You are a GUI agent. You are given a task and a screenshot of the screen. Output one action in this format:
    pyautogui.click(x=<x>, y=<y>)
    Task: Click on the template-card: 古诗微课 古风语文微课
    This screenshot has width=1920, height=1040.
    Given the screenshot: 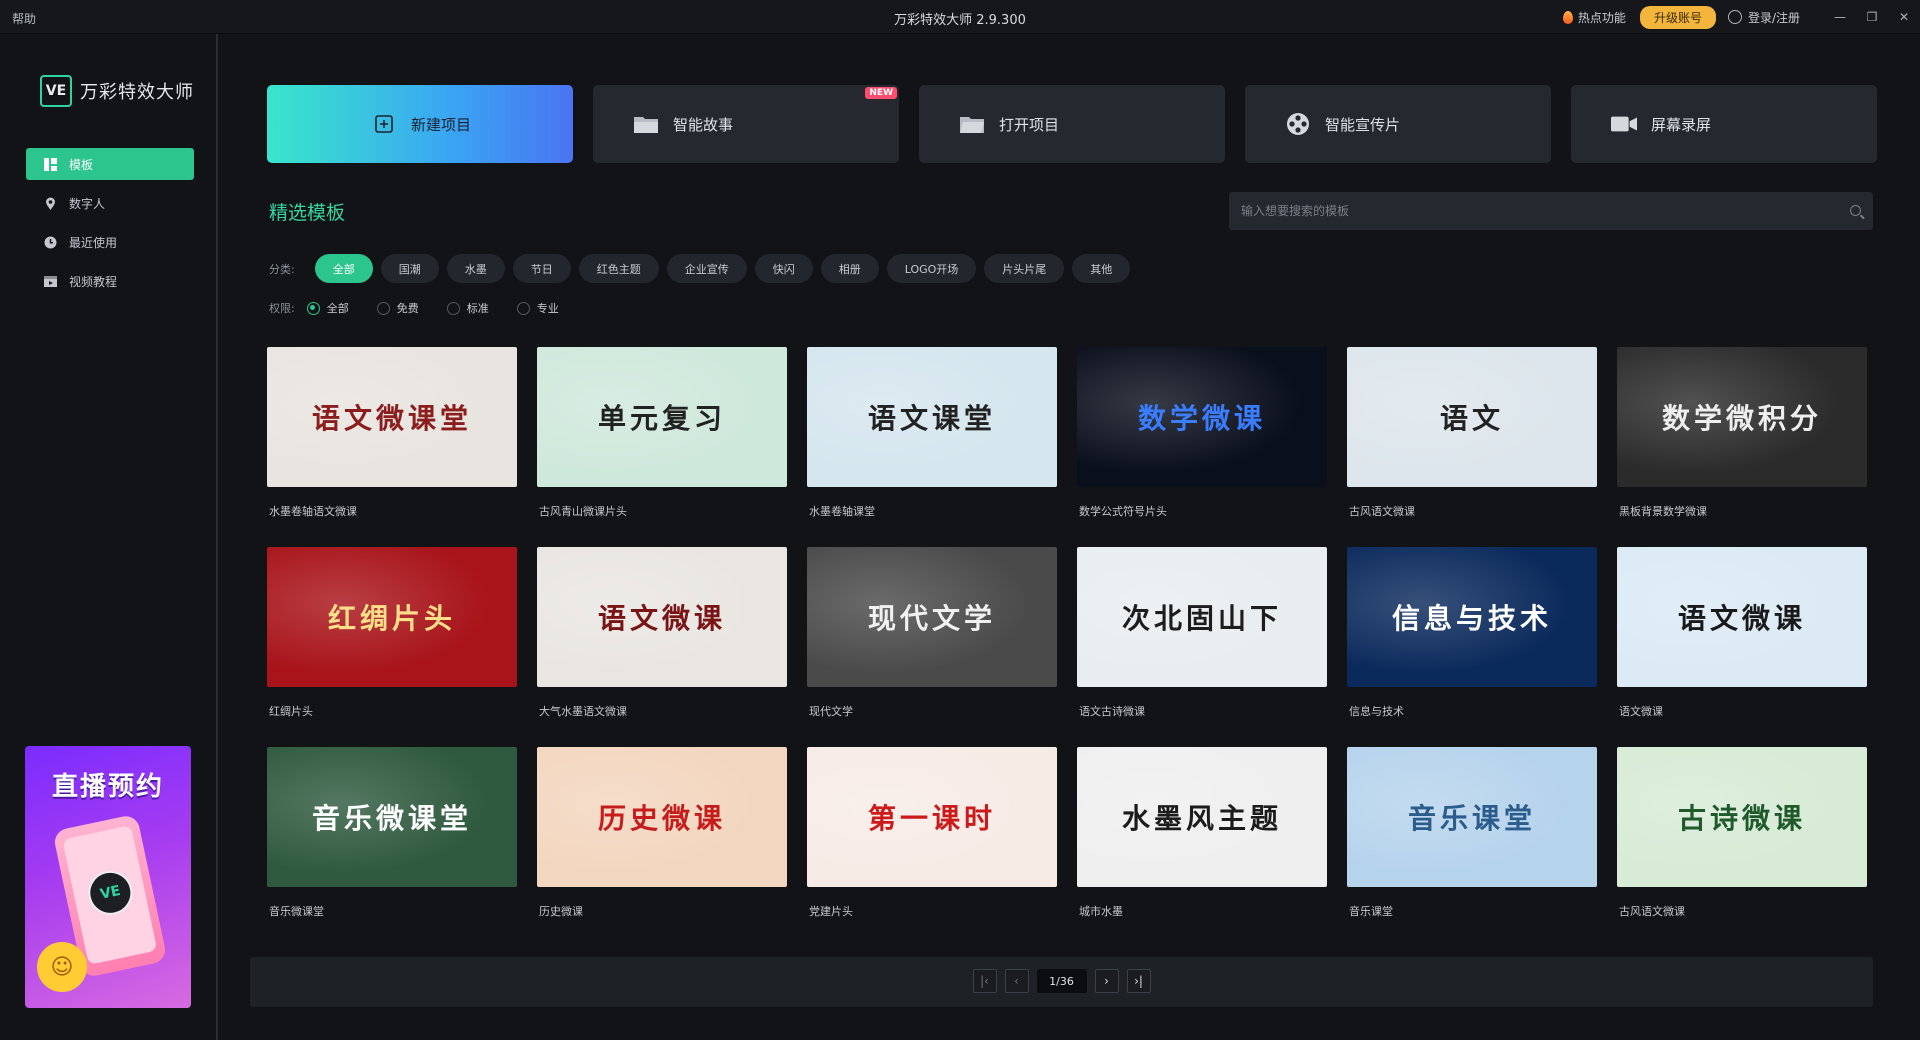 What is the action you would take?
    pyautogui.click(x=1742, y=847)
    